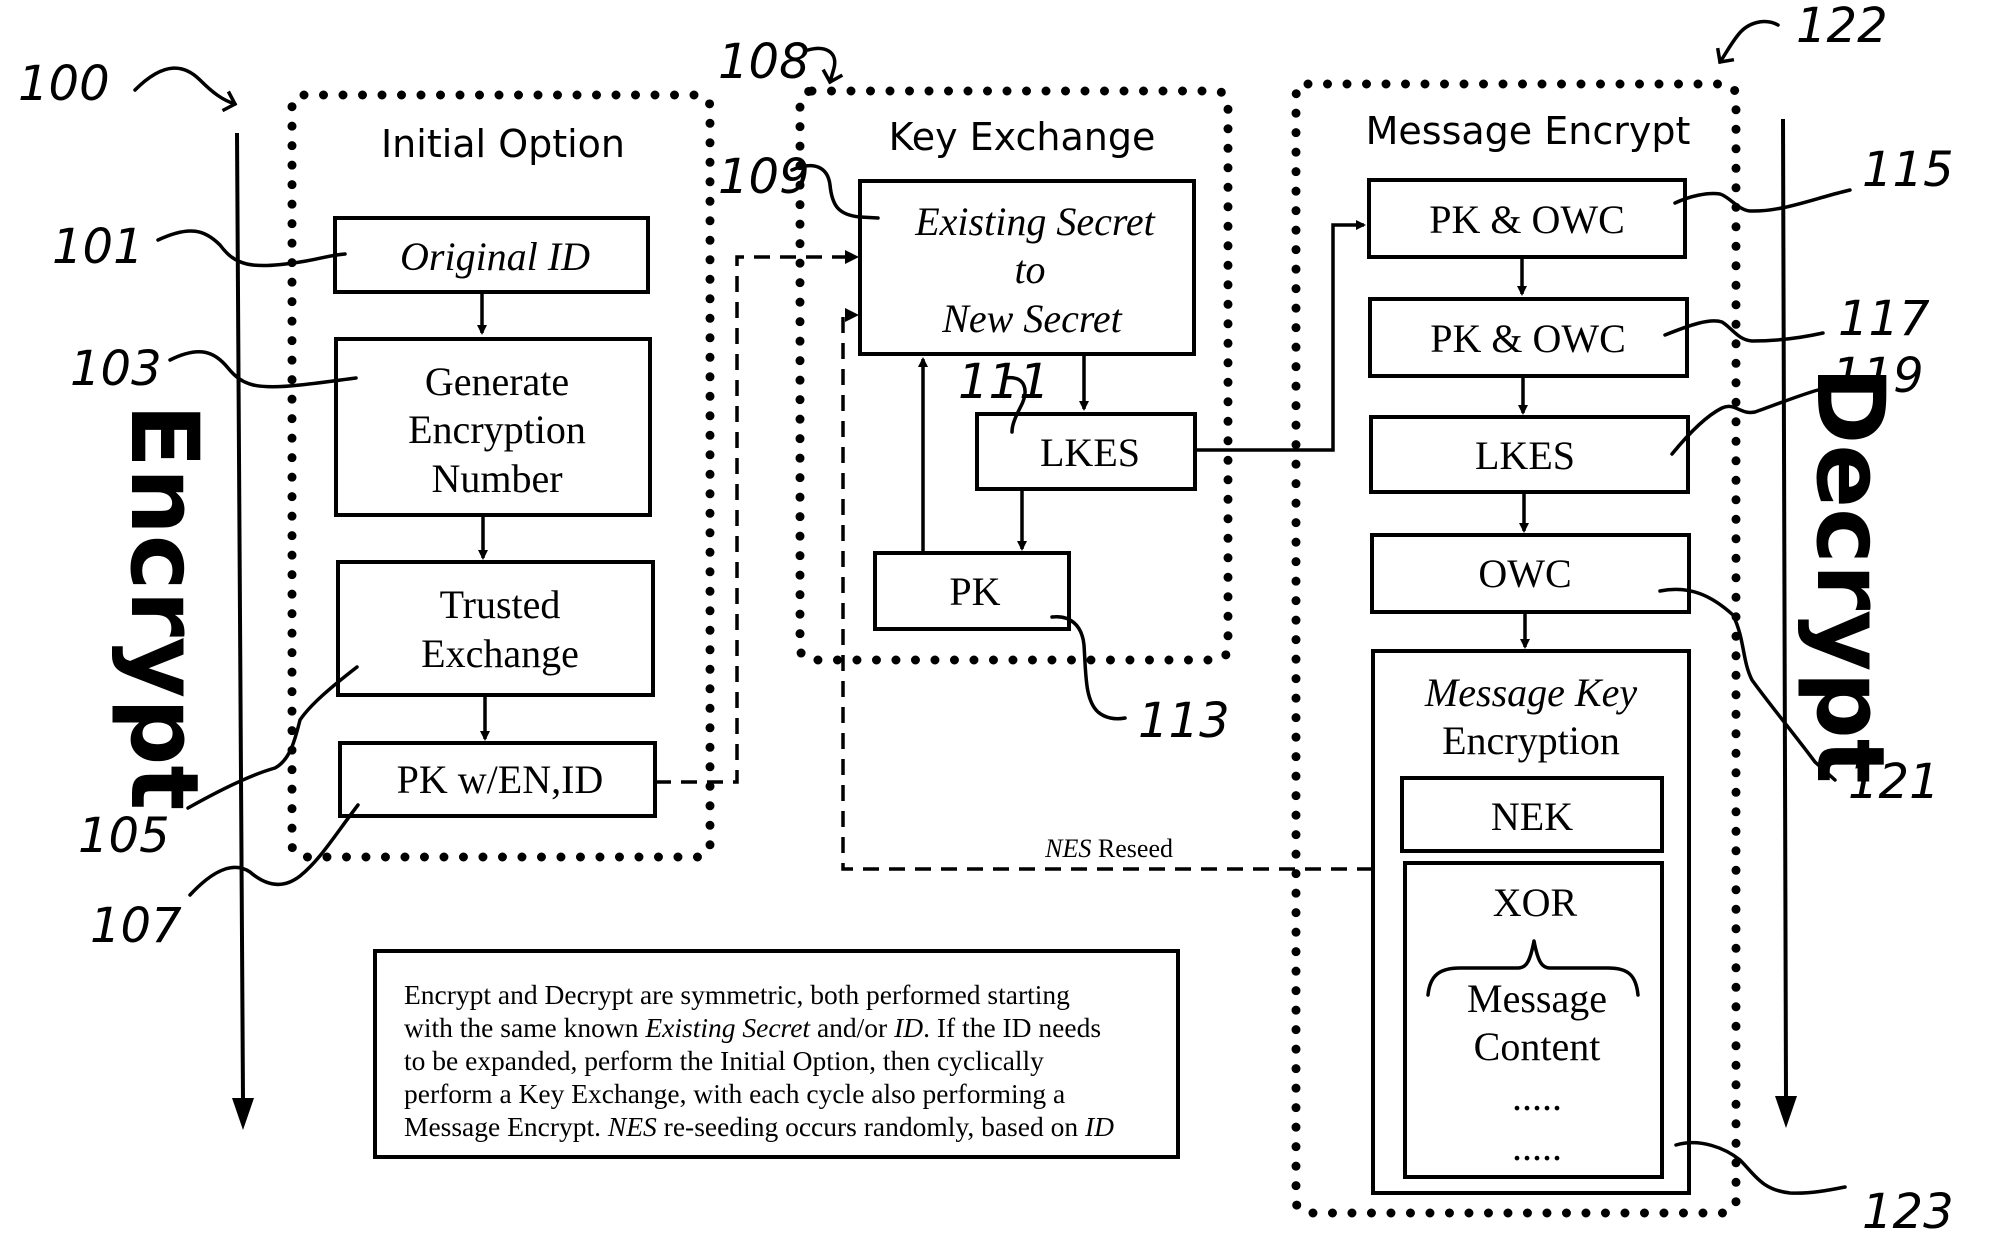 The image size is (2009, 1239). I want to click on original-id-text: Original ID, so click(495, 256).